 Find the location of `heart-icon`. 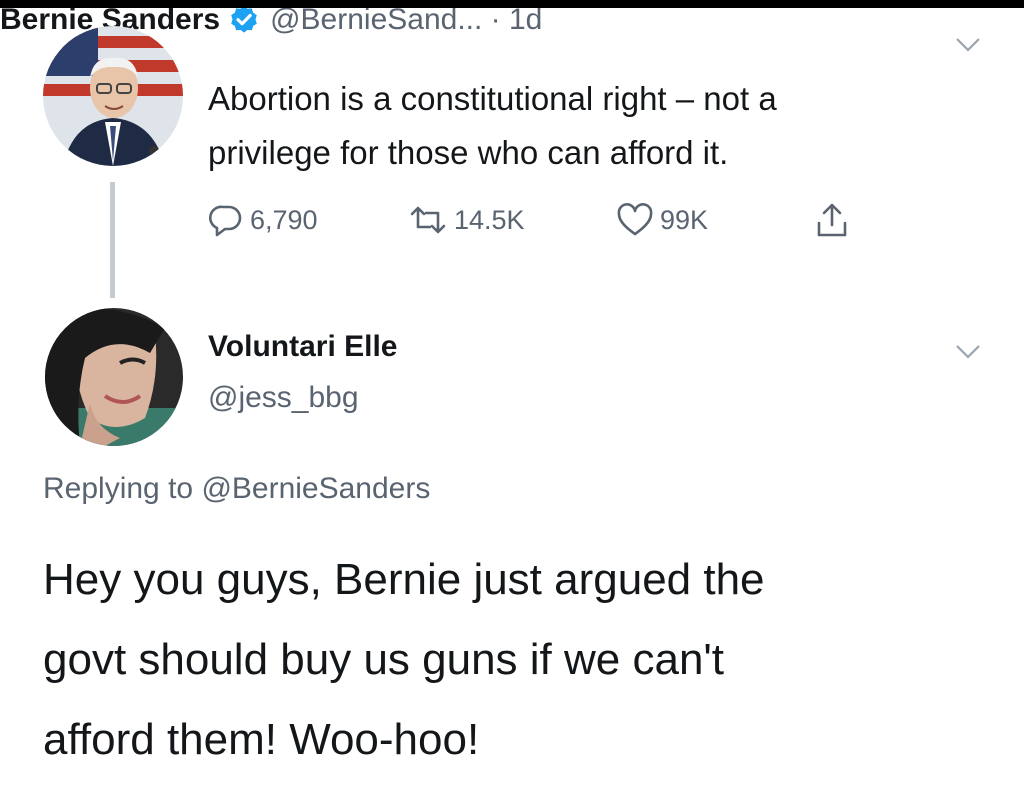

heart-icon is located at coordinates (635, 219).